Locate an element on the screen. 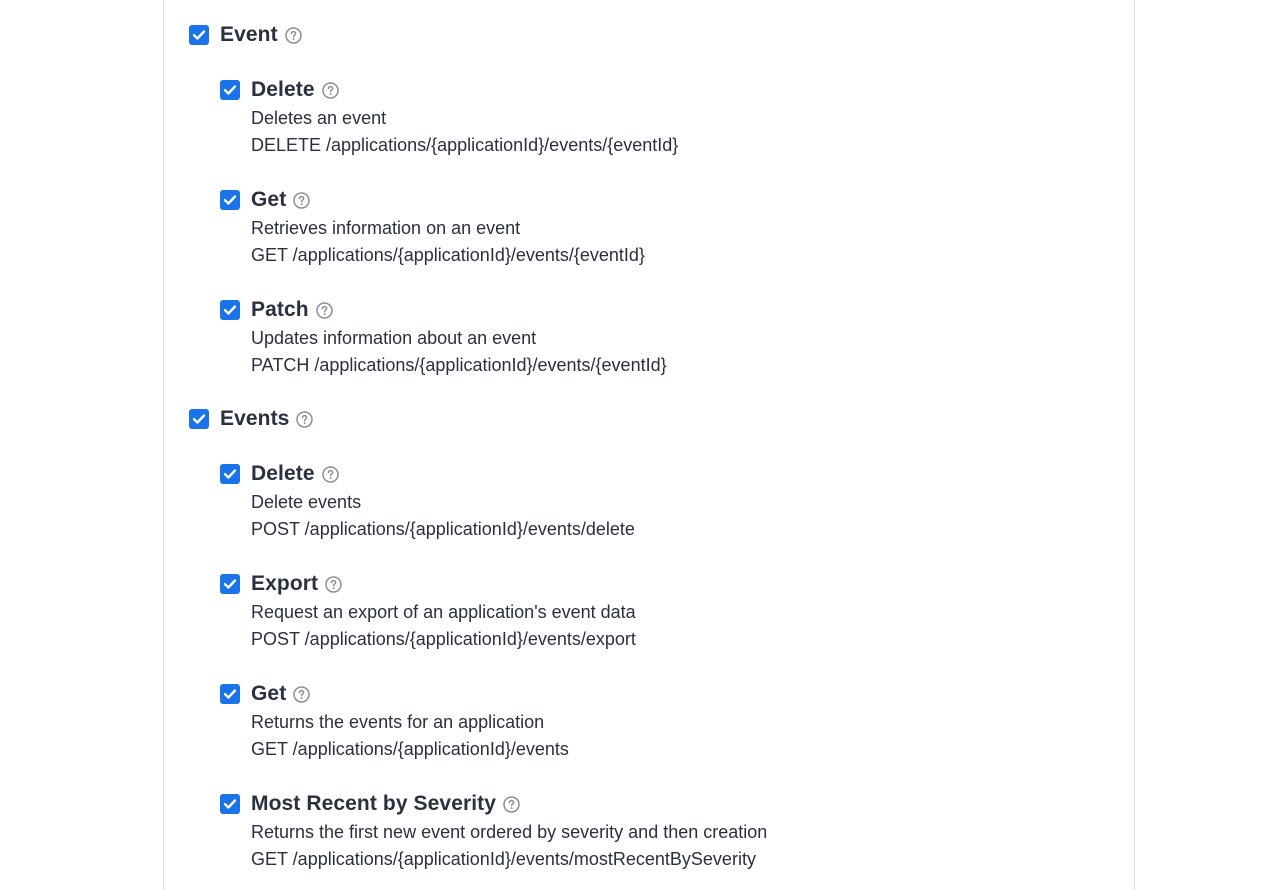 The image size is (1265, 890). group-title: Events is located at coordinates (255, 418).